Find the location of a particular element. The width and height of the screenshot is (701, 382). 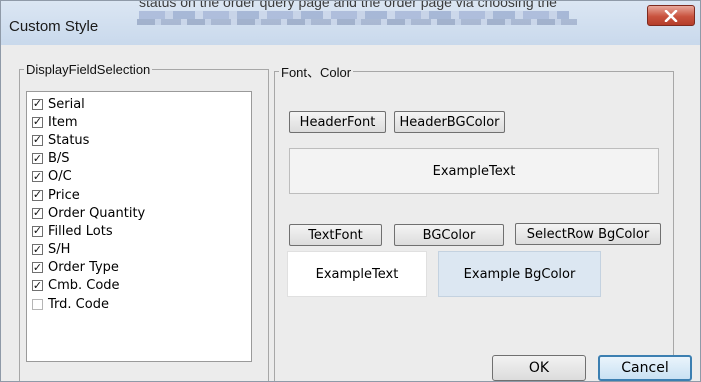

field-item-label: Filled Lots is located at coordinates (80, 231).